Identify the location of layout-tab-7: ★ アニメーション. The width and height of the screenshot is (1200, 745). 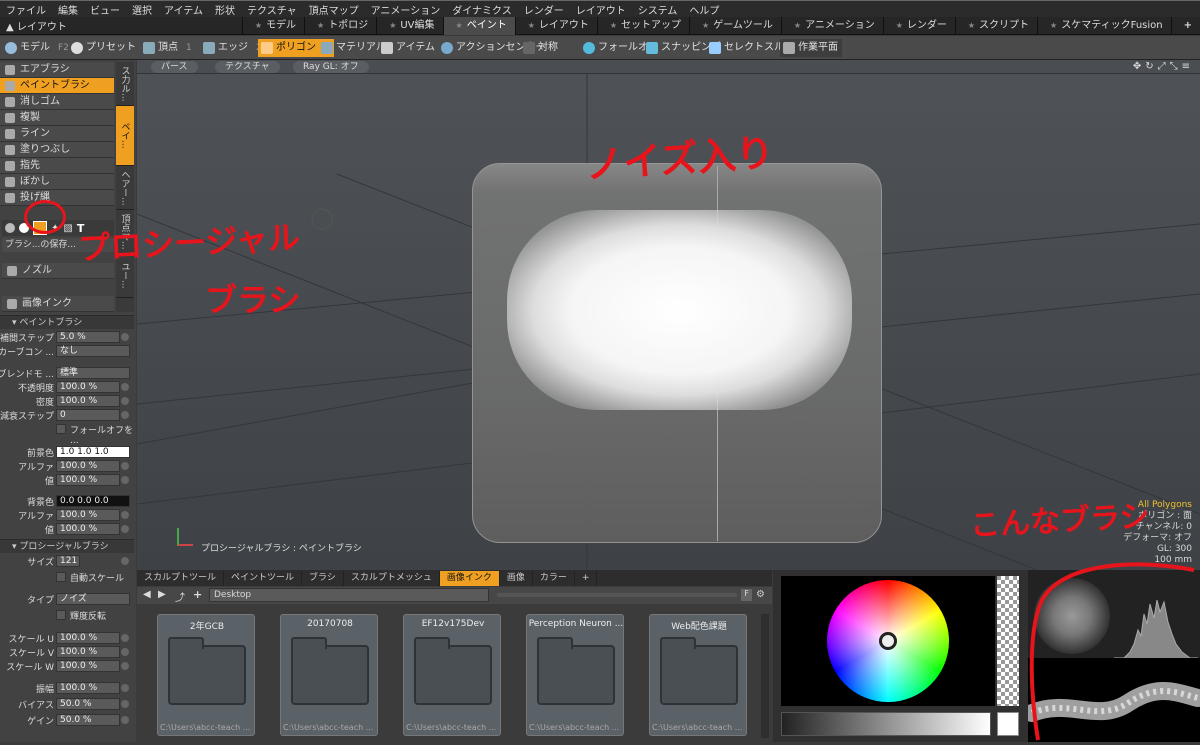
(831, 25).